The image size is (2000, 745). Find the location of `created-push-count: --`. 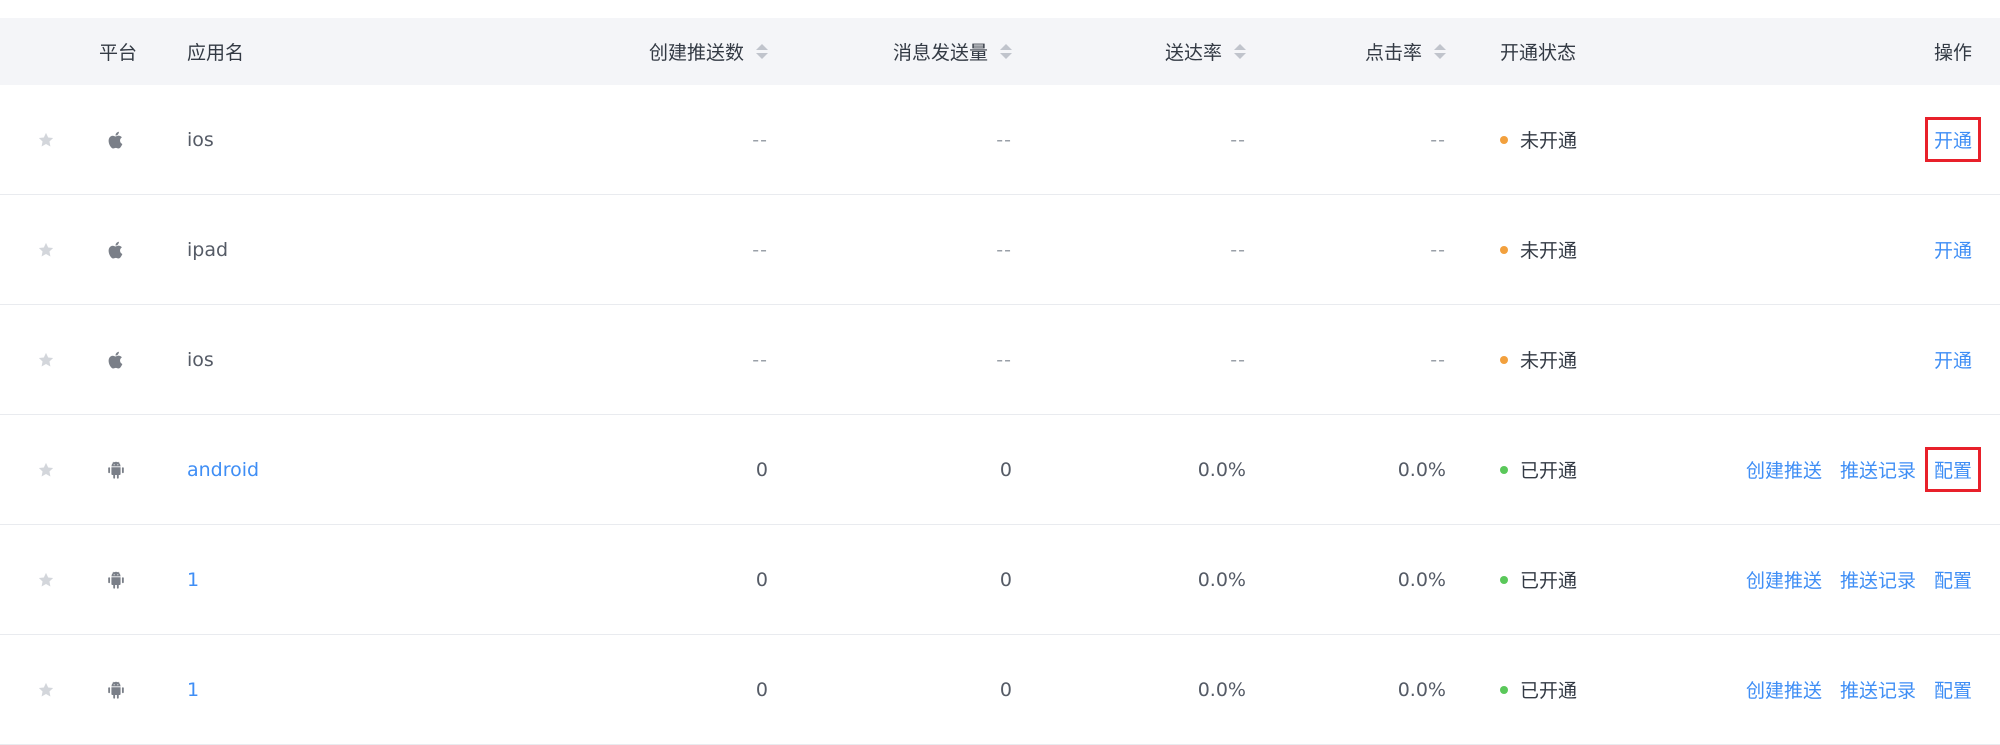

created-push-count: -- is located at coordinates (684, 139).